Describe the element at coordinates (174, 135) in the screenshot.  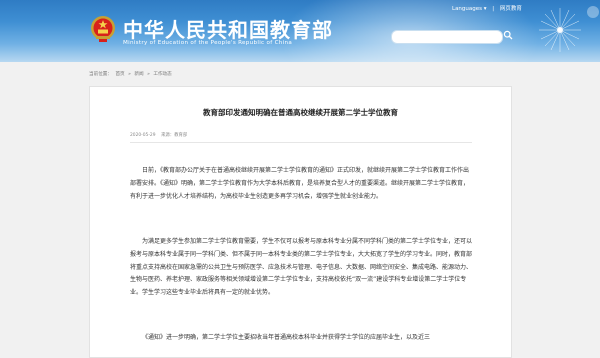
I see `article-source: 来源：教育部` at that location.